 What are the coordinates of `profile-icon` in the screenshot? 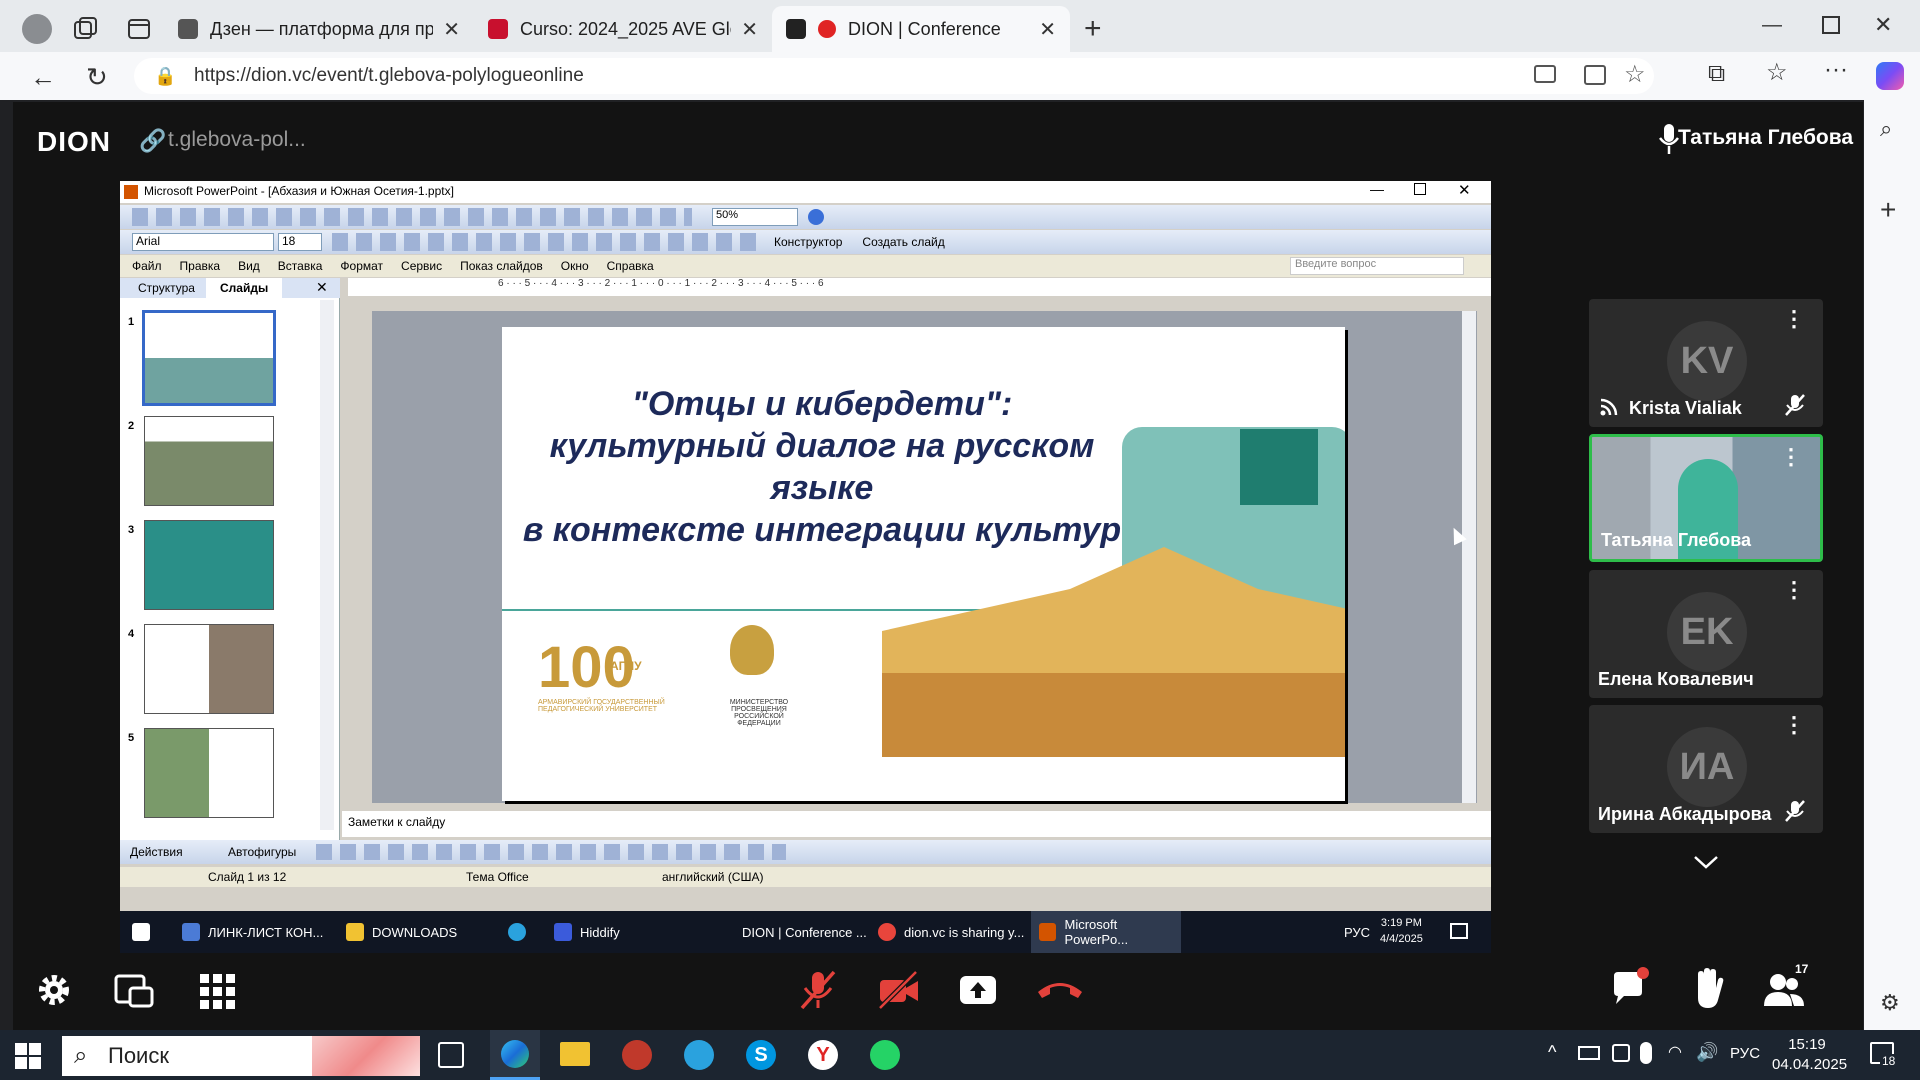 It's located at (37, 29).